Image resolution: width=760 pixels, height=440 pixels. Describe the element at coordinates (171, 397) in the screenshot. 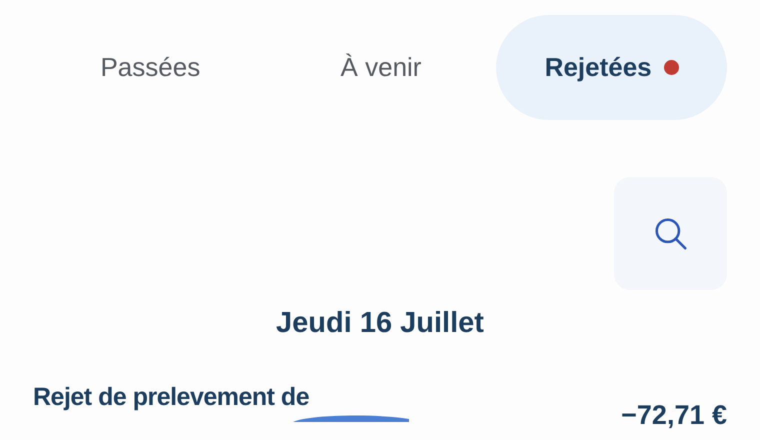

I see `transaction-label: Rejet de prelevement de` at that location.